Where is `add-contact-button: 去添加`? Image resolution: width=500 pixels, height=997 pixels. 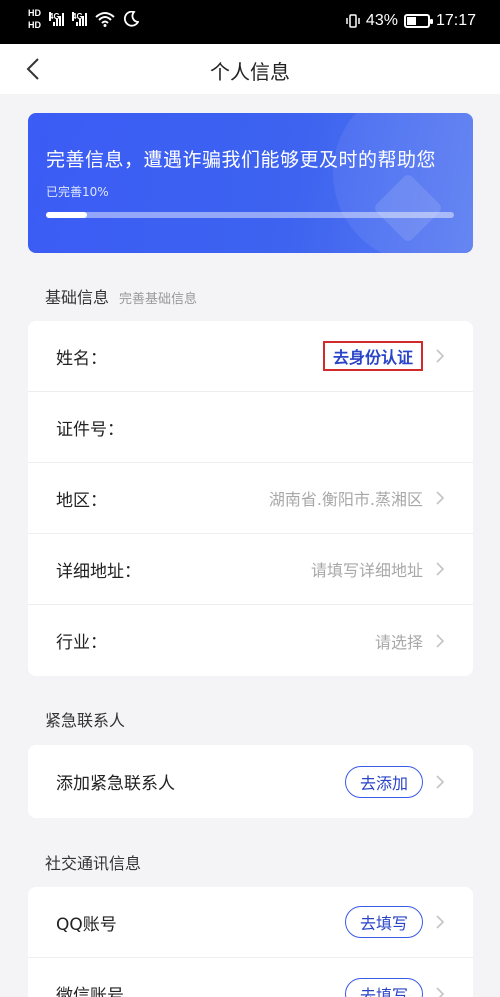 add-contact-button: 去添加 is located at coordinates (383, 781).